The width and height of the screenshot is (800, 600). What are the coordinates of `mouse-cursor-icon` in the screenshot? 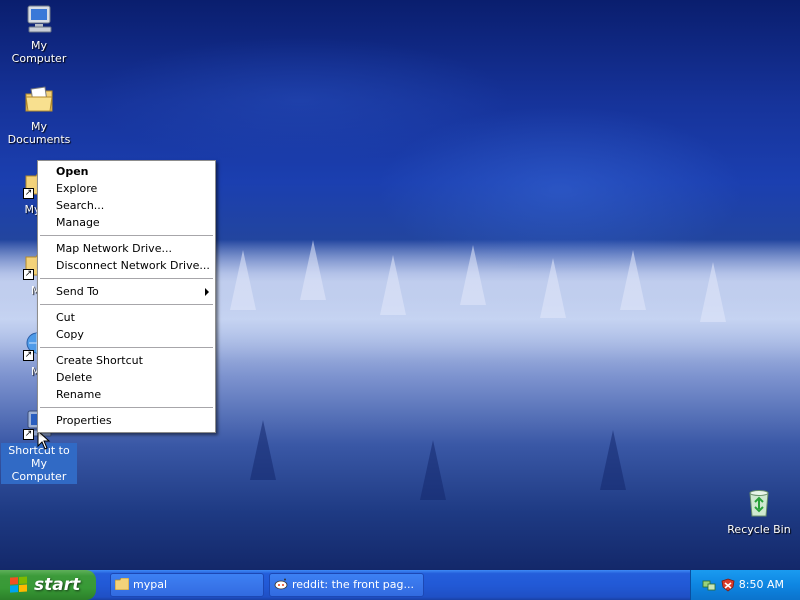 It's located at (44, 440).